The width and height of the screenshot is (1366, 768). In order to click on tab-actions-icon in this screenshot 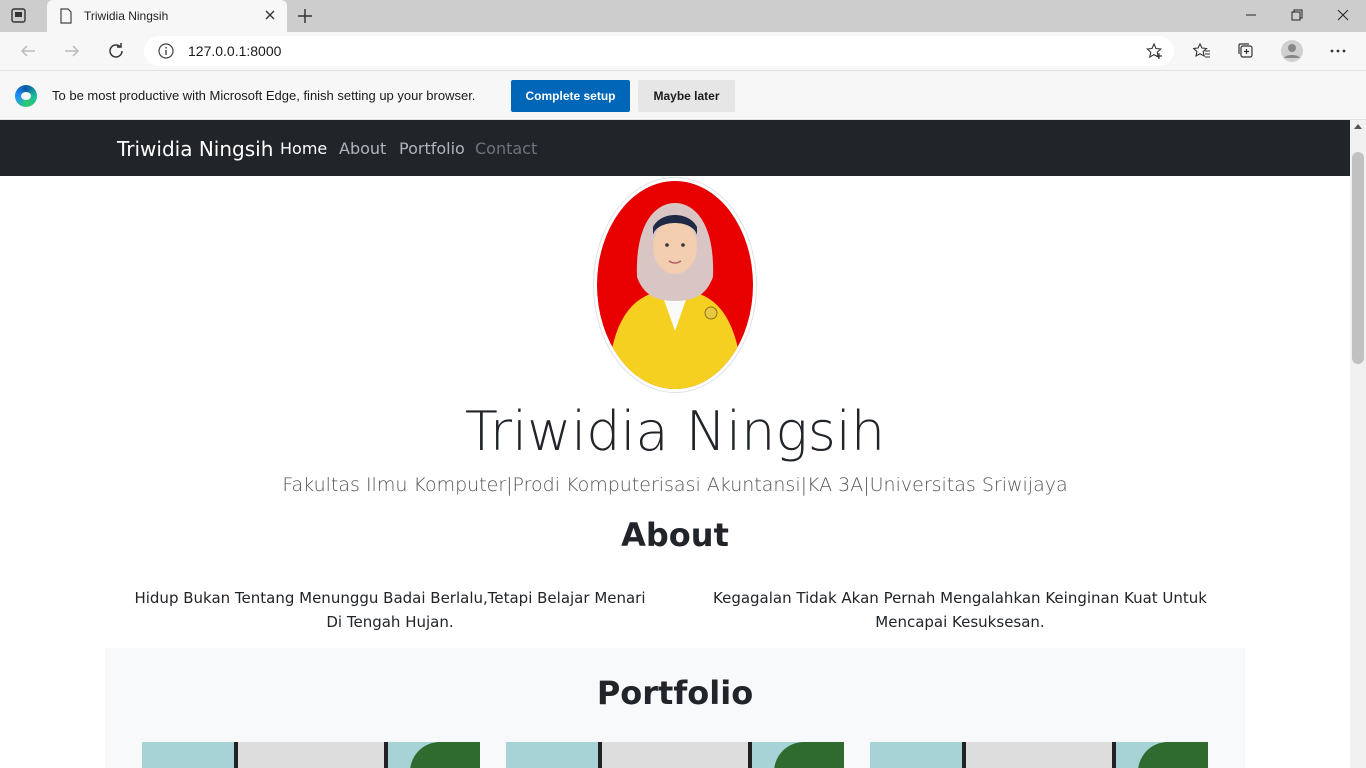, I will do `click(19, 16)`.